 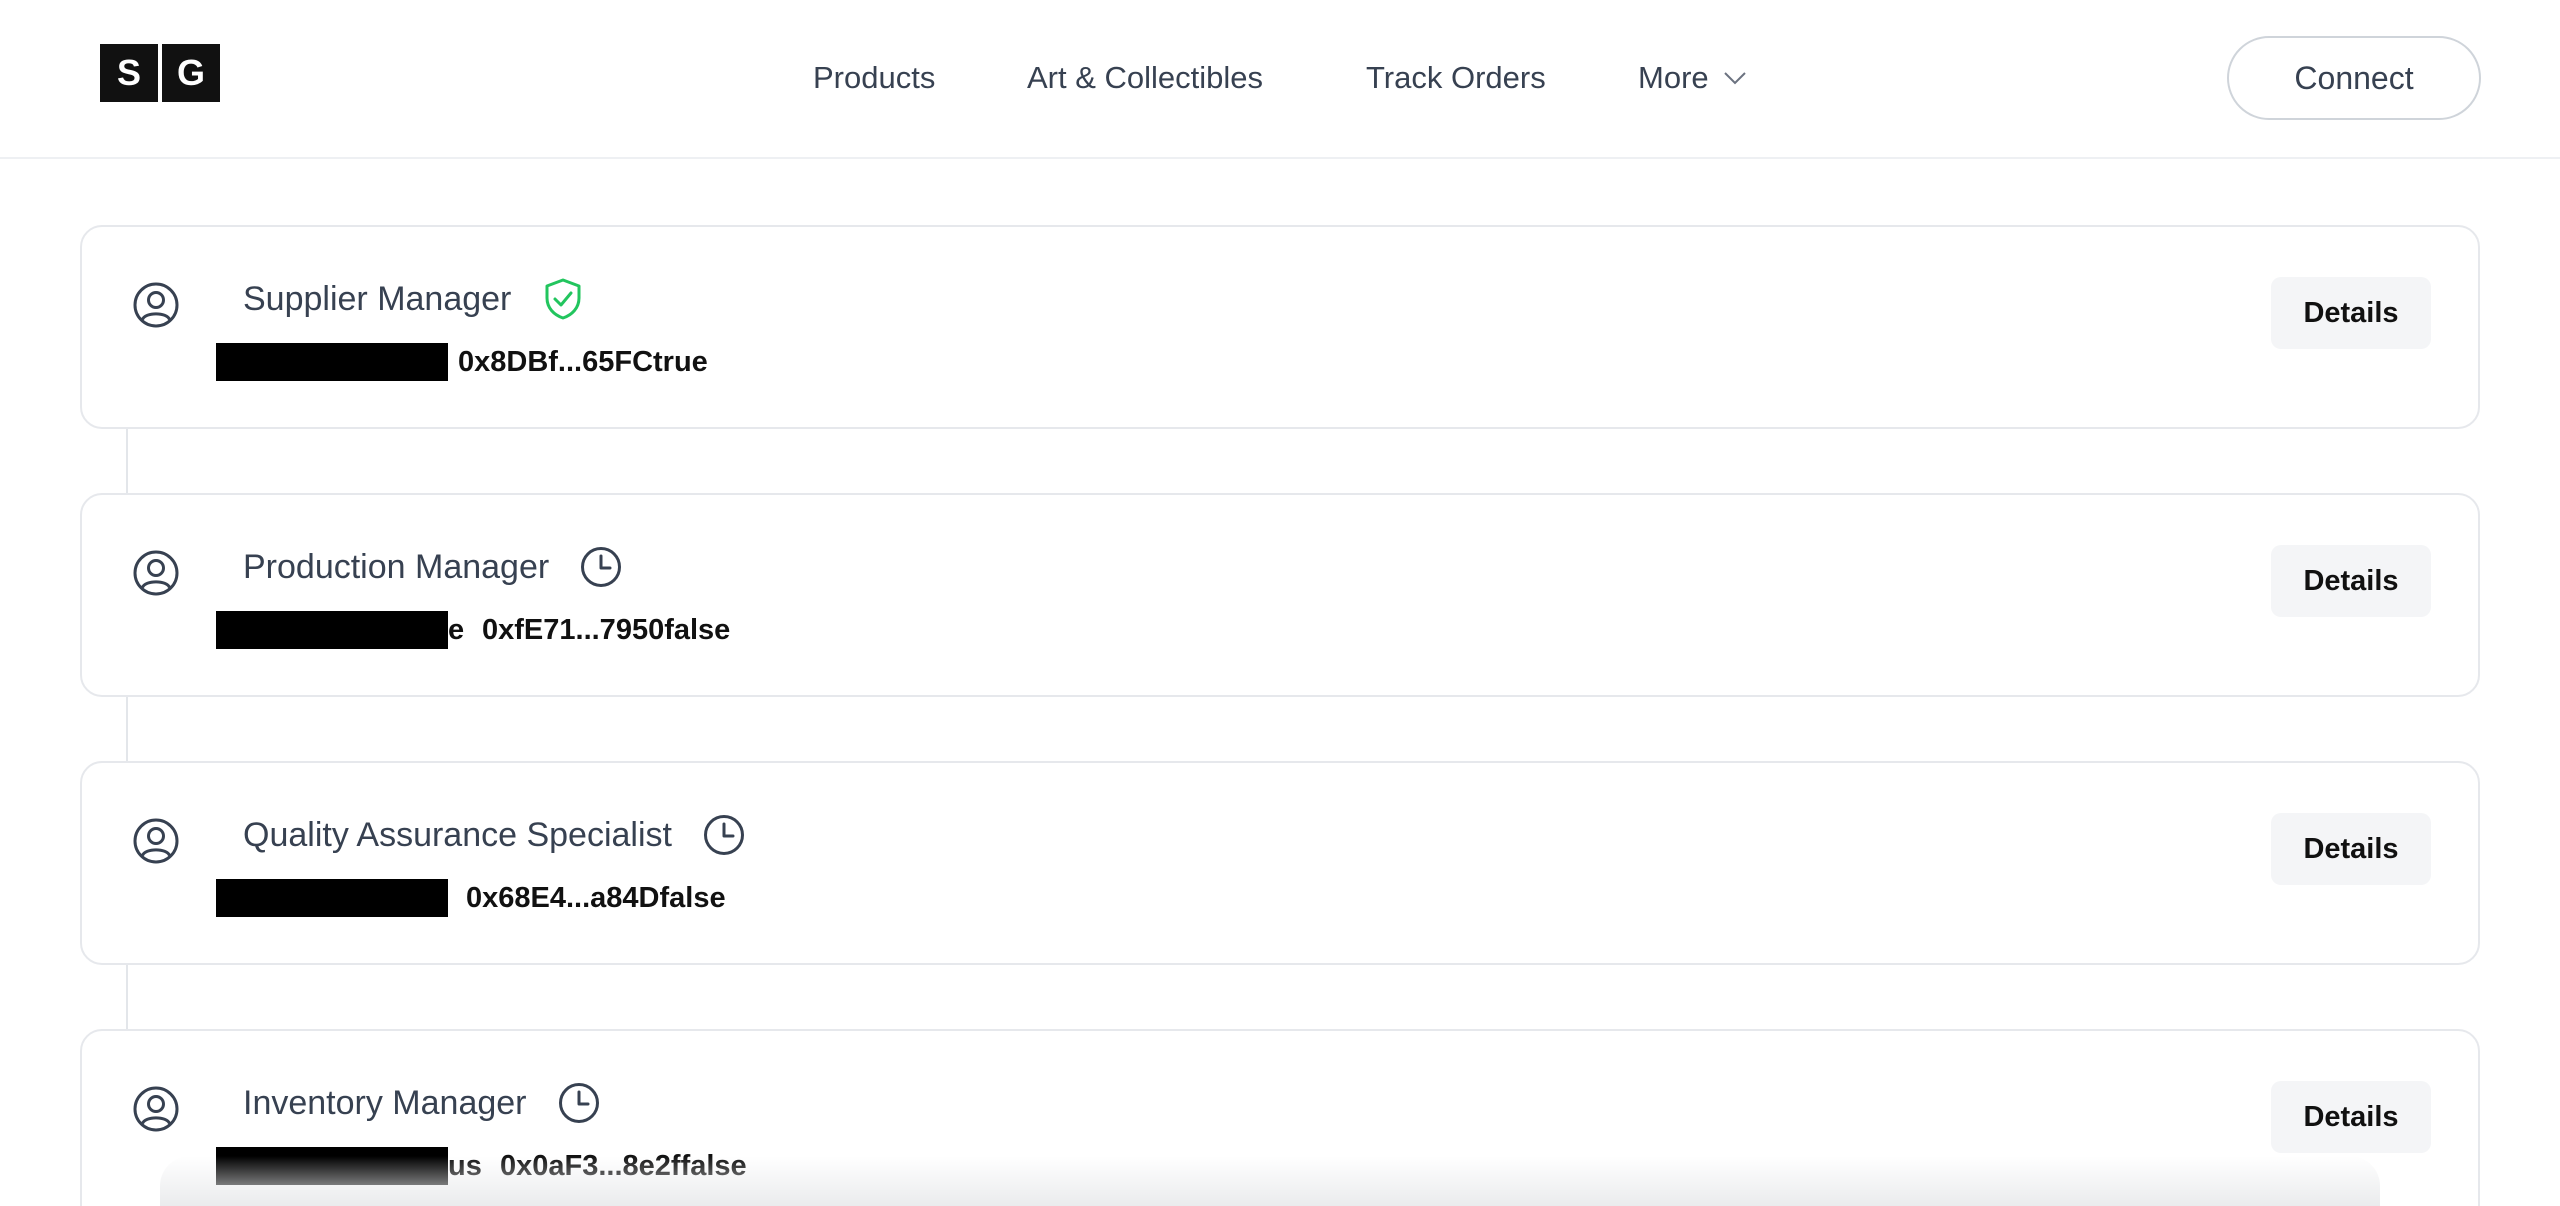 What do you see at coordinates (160, 73) in the screenshot?
I see `logo: S G` at bounding box center [160, 73].